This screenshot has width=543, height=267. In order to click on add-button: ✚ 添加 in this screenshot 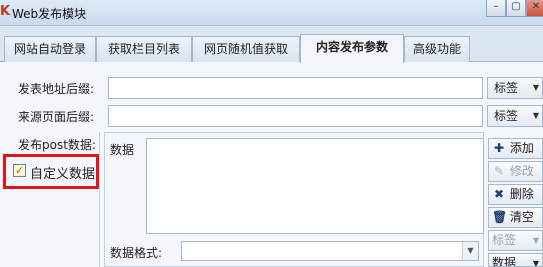, I will do `click(515, 148)`.